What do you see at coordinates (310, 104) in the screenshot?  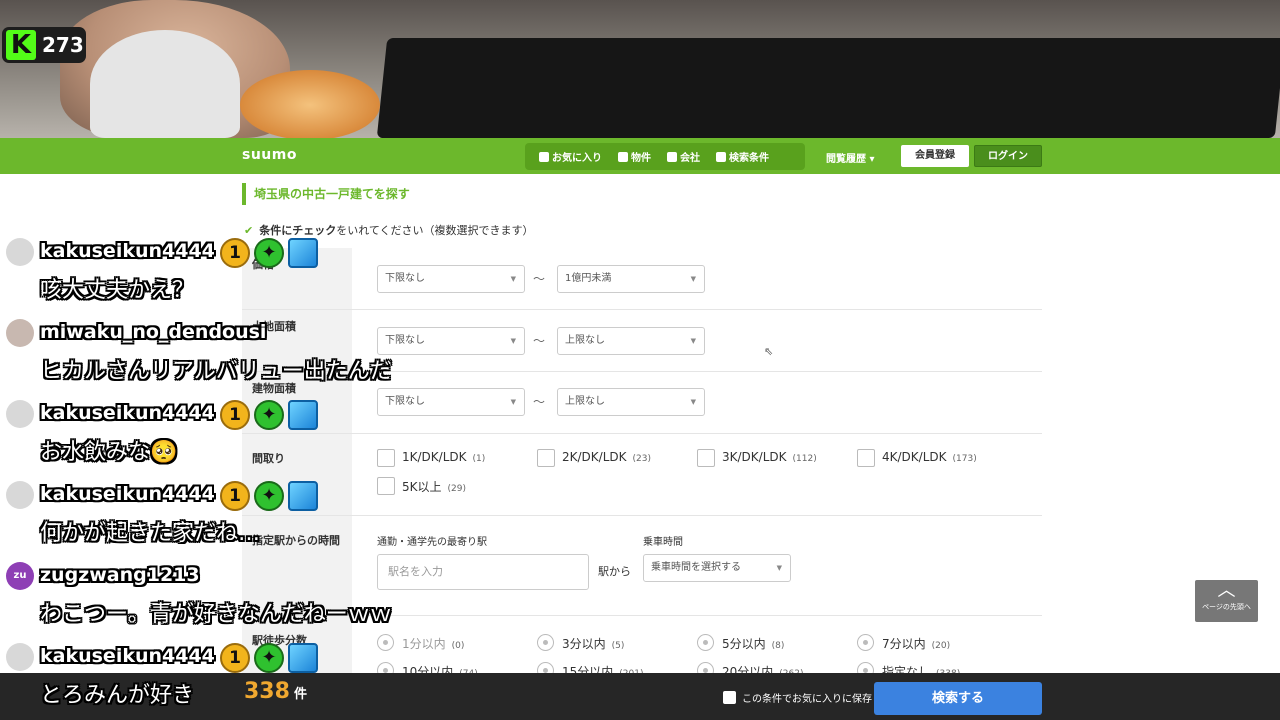 I see `food-bowl` at bounding box center [310, 104].